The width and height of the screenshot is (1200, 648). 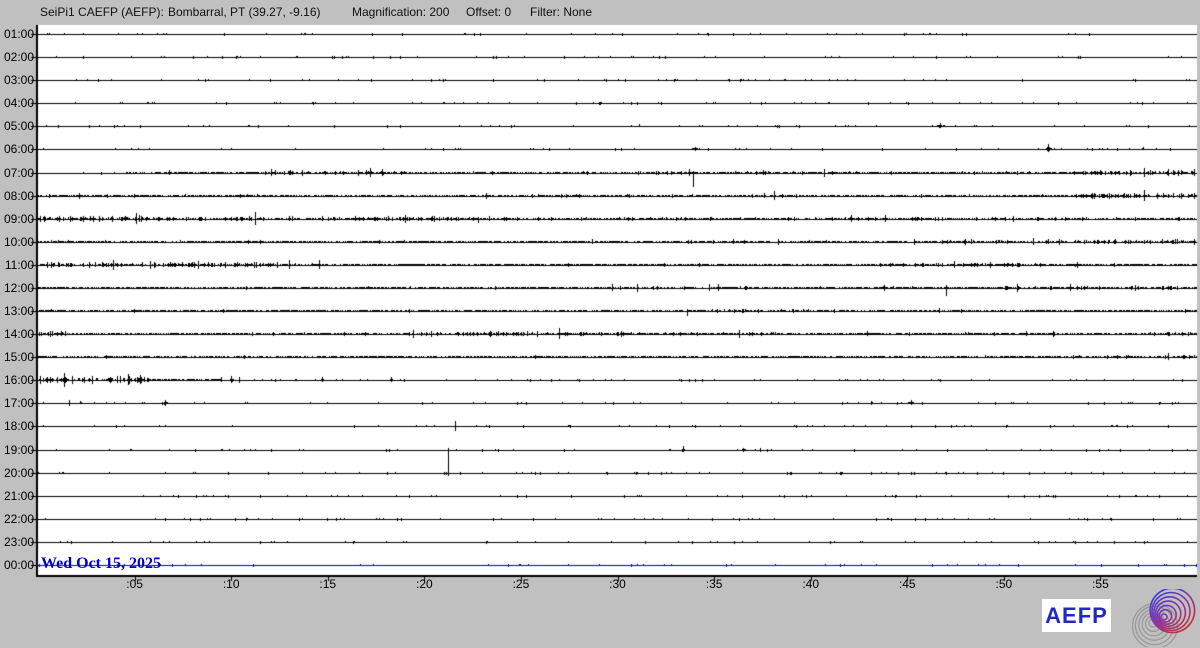 What do you see at coordinates (18, 403) in the screenshot?
I see `hour-label: 17:00` at bounding box center [18, 403].